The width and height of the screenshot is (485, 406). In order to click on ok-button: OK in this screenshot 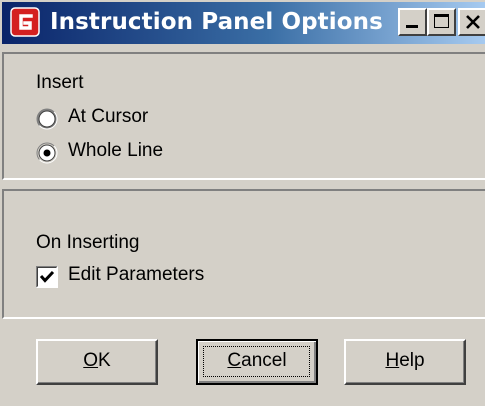, I will do `click(97, 362)`.